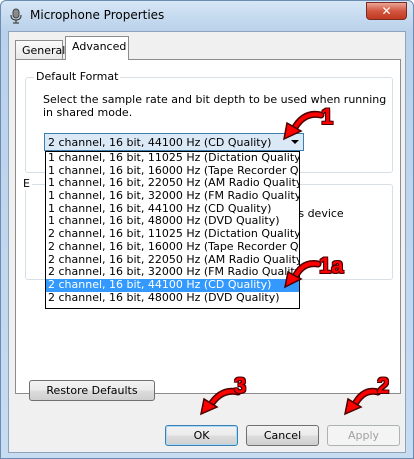 The height and width of the screenshot is (459, 414). I want to click on title-bar: Microphone Properties ✕, so click(207, 16).